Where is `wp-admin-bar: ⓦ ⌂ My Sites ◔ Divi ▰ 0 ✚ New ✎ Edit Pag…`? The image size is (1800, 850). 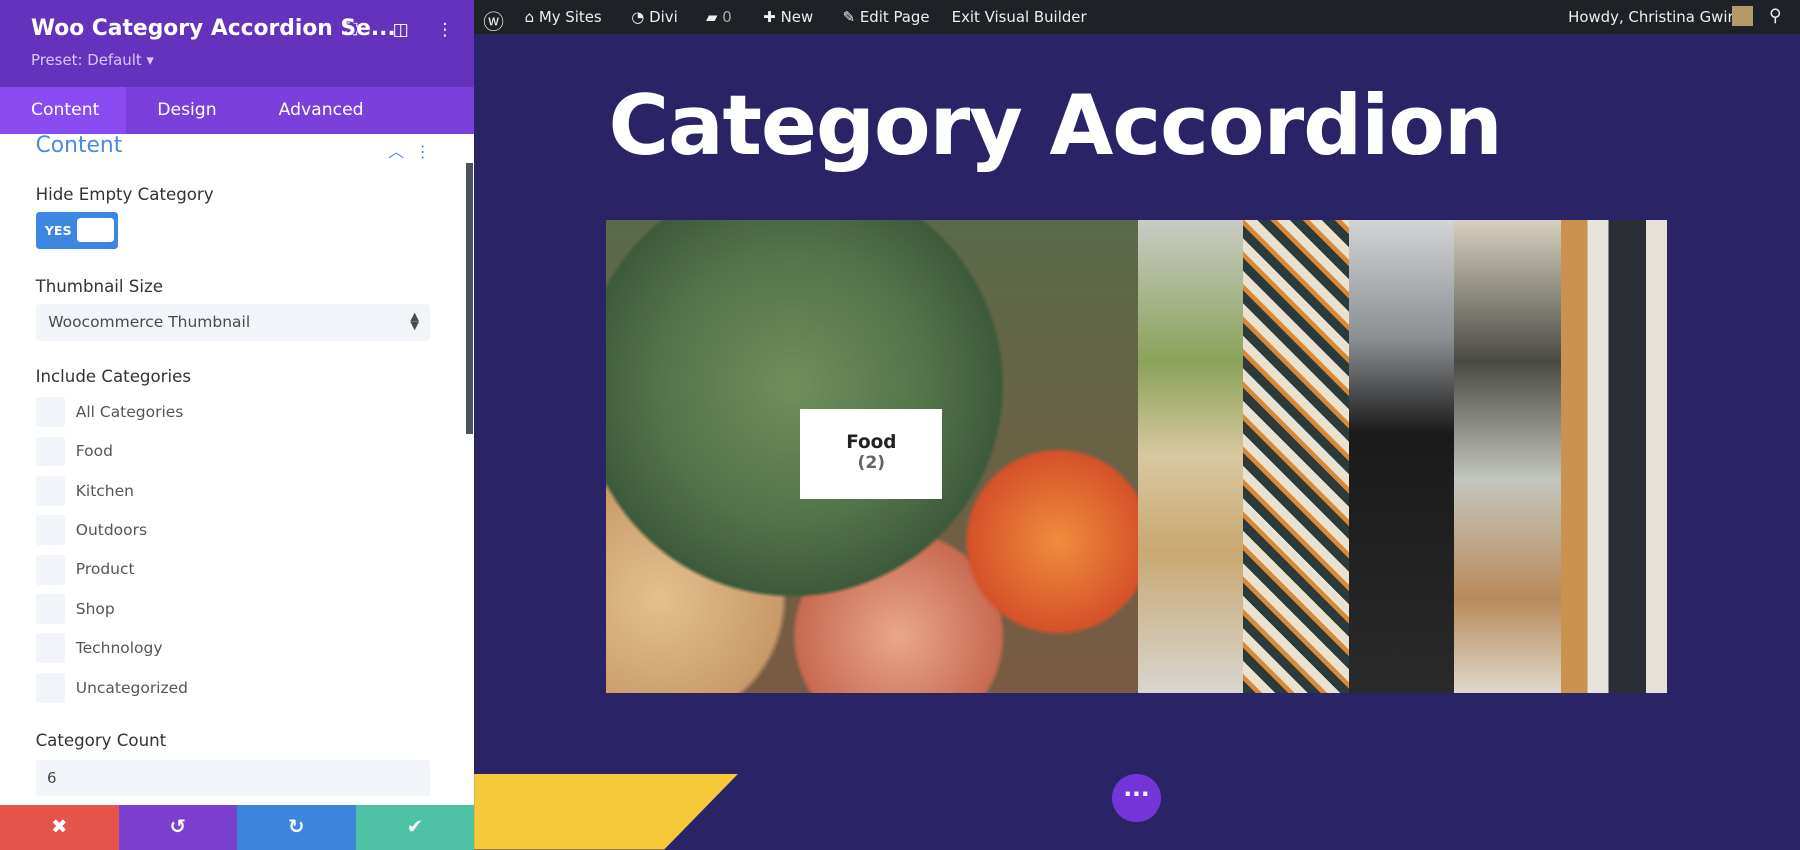 wp-admin-bar: ⓦ ⌂ My Sites ◔ Divi ▰ 0 ✚ New ✎ Edit Pag… is located at coordinates (1137, 17).